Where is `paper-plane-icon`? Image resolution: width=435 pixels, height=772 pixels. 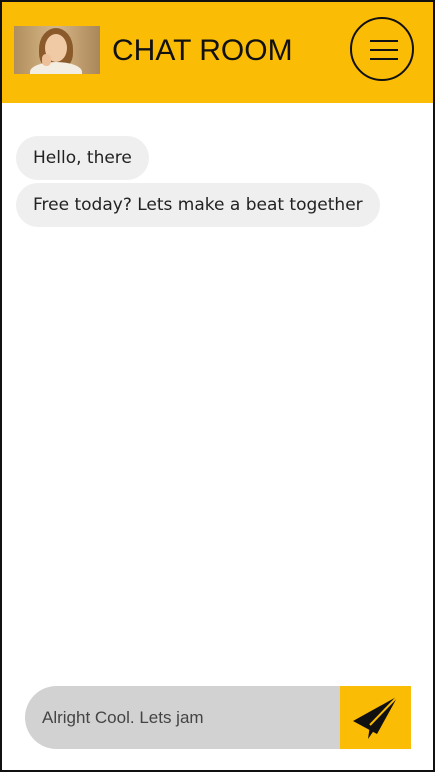 paper-plane-icon is located at coordinates (376, 717).